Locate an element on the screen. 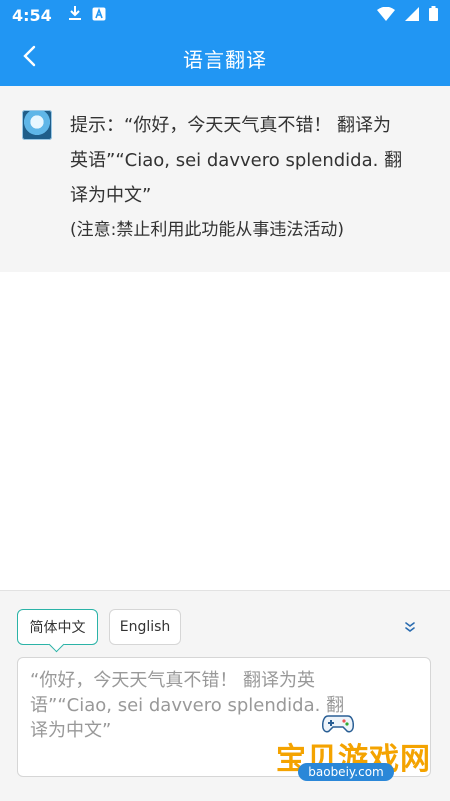 This screenshot has height=801, width=450. tip-note: (注意:禁止利用此功能从事违法活动) is located at coordinates (207, 230).